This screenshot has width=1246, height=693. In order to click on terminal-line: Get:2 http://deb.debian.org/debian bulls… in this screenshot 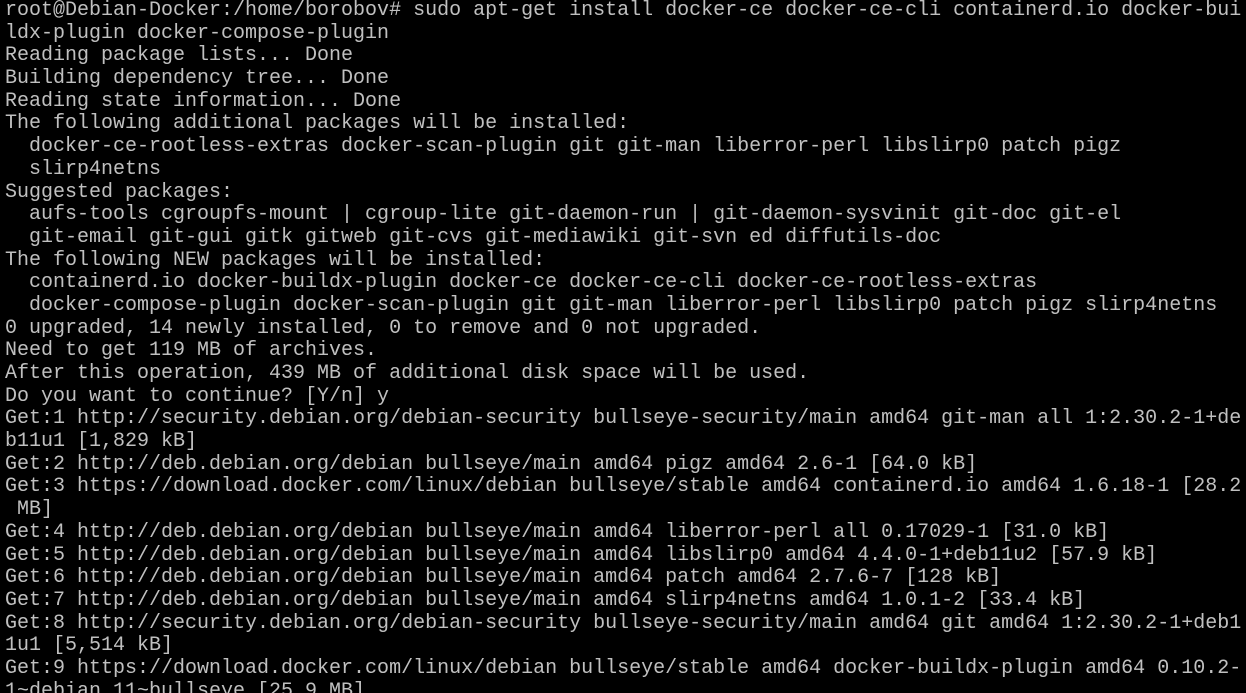, I will do `click(491, 464)`.